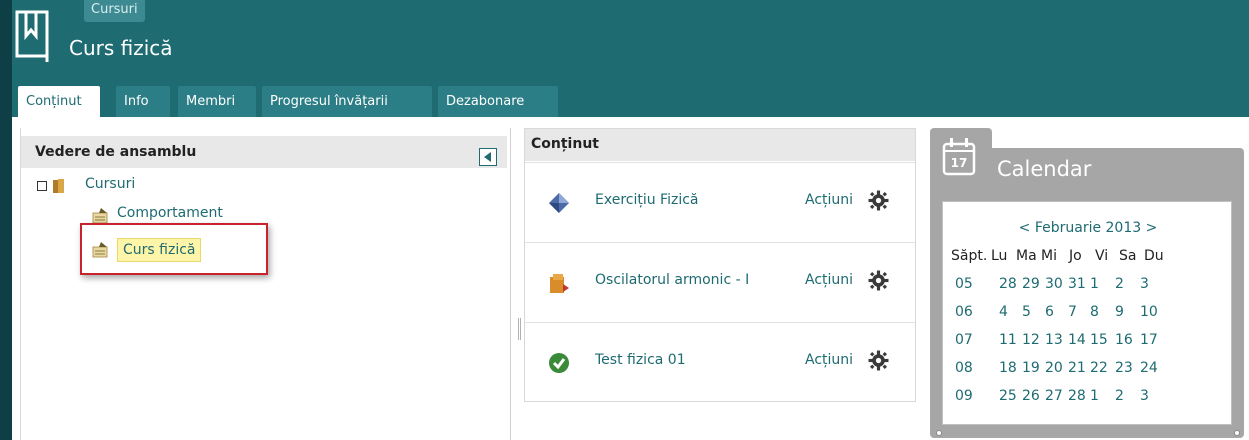  Describe the element at coordinates (100, 250) in the screenshot. I see `course-icon` at that location.